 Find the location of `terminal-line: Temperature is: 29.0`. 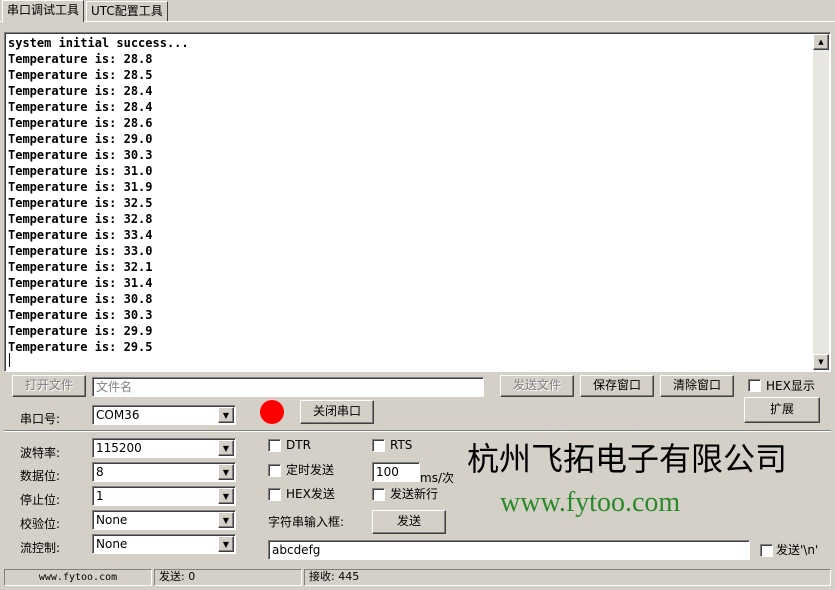

terminal-line: Temperature is: 29.0 is located at coordinates (80, 139).